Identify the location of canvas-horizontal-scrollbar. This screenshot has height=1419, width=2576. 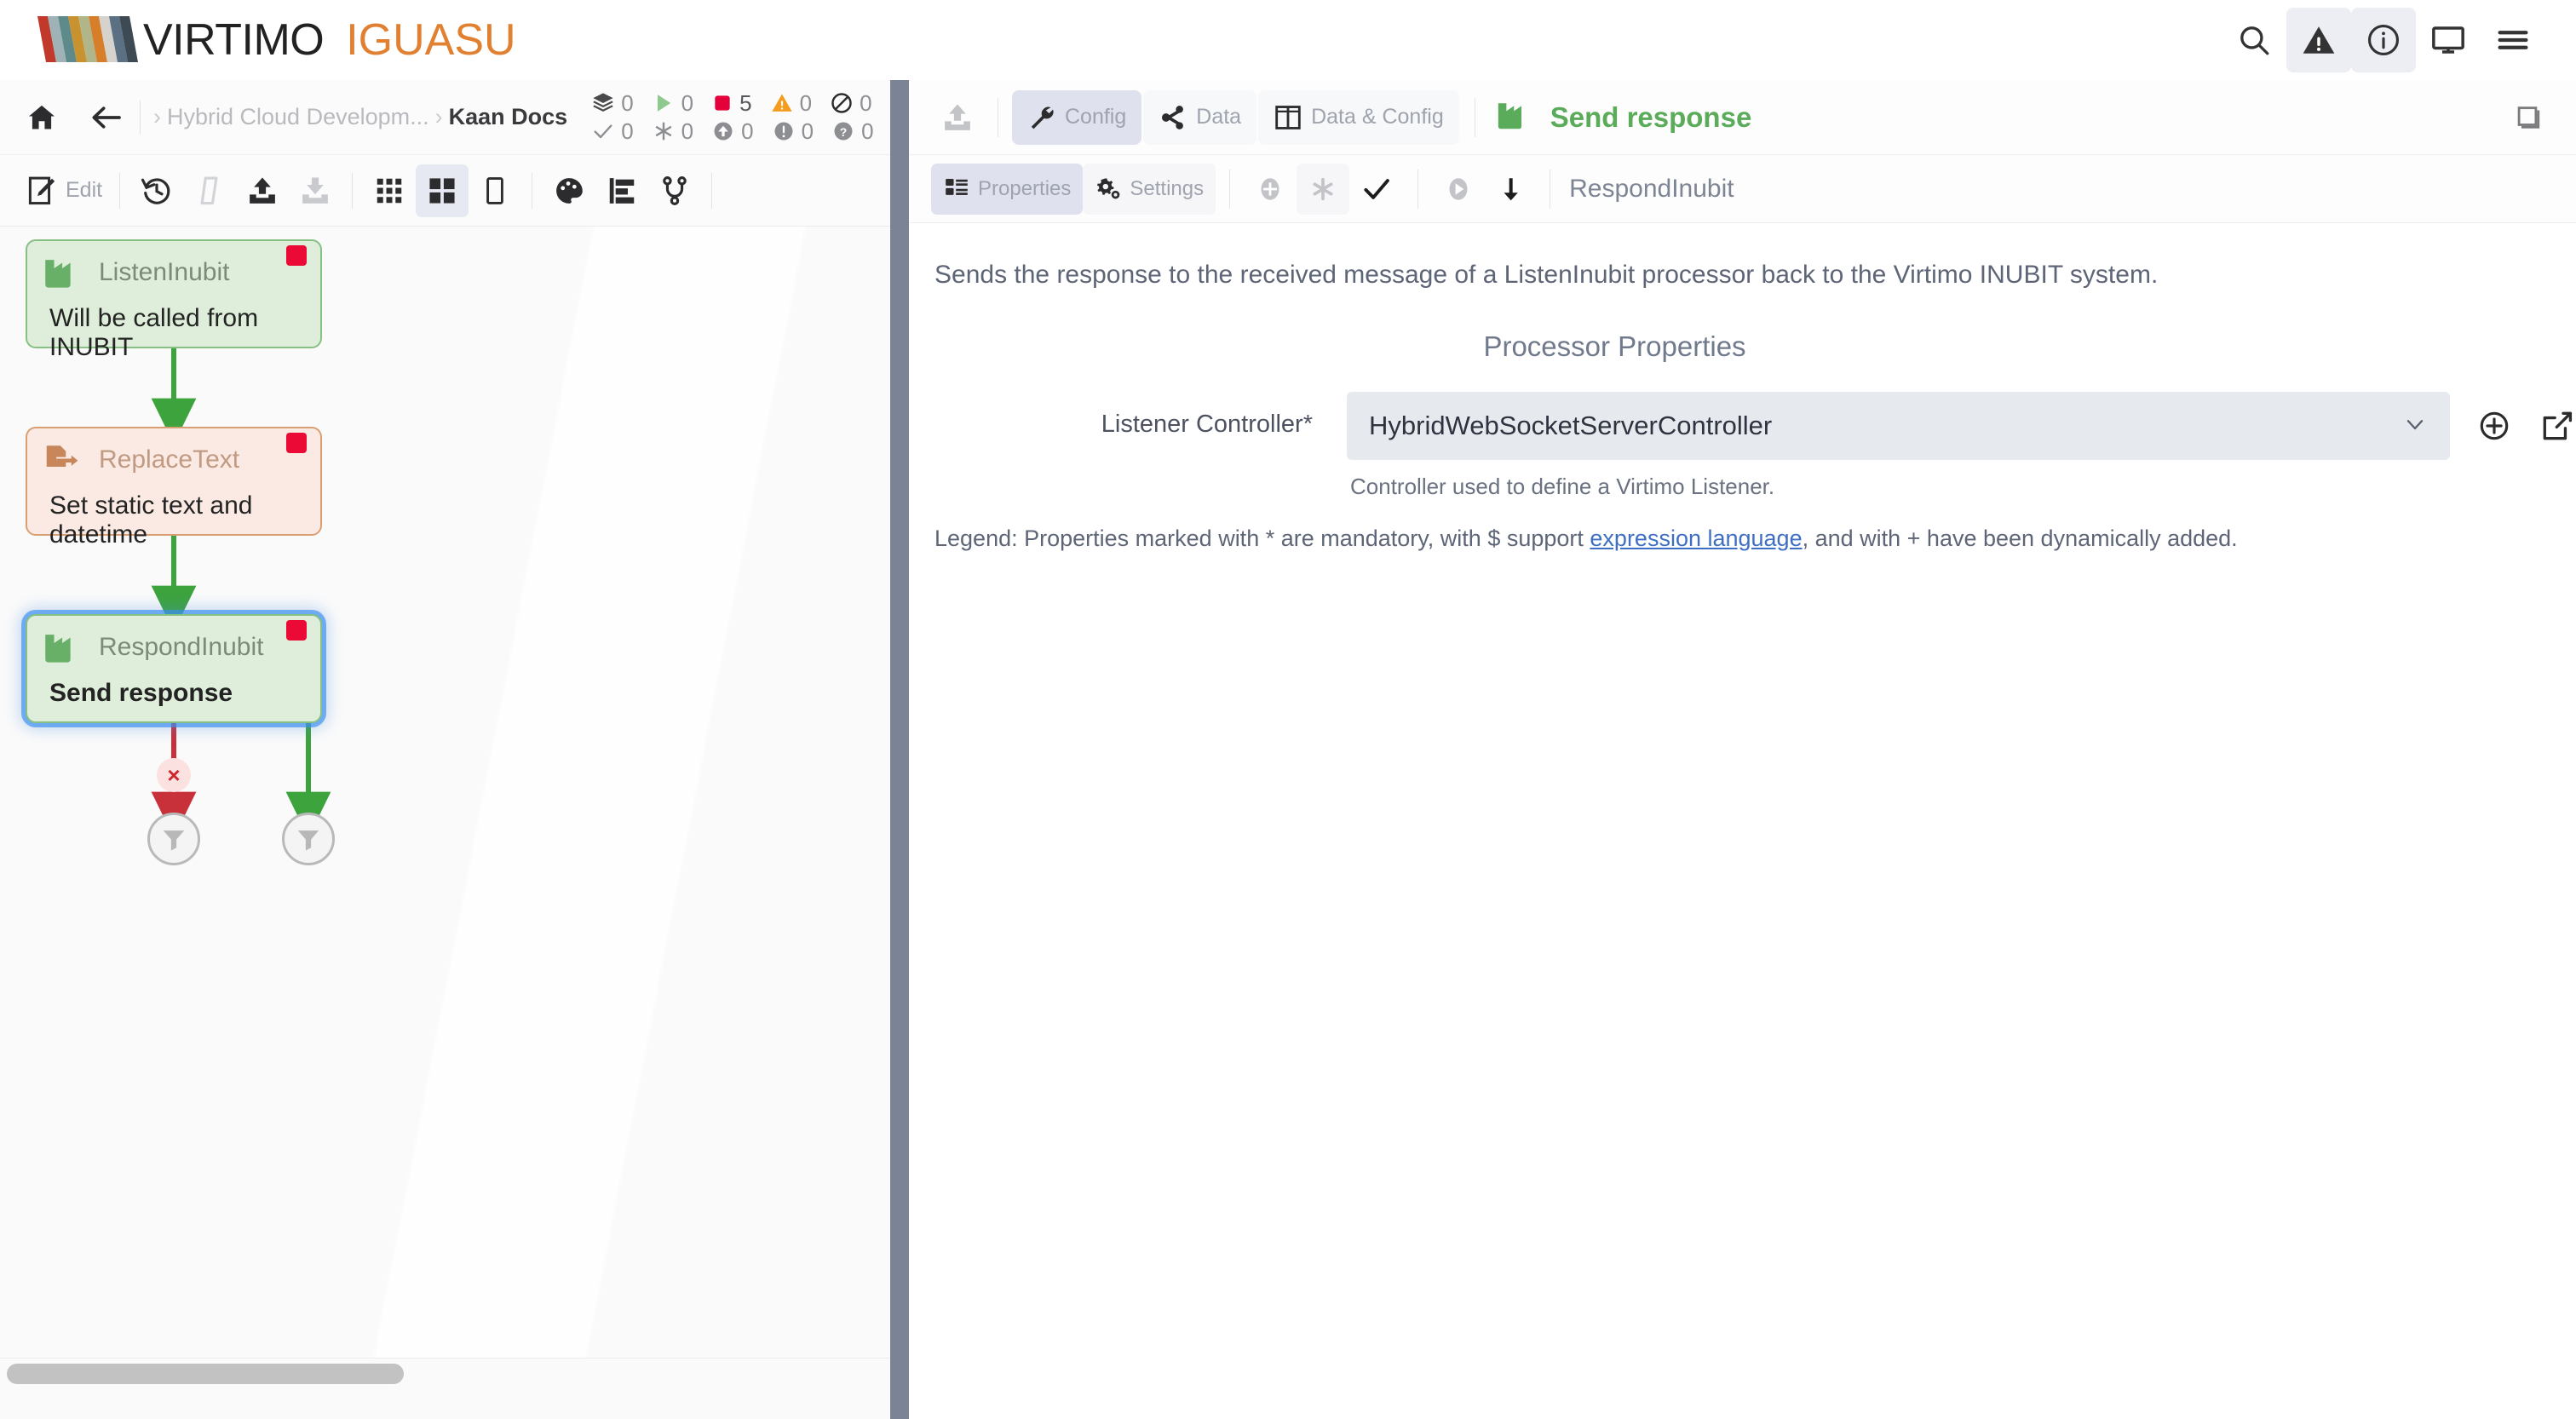
(445, 1373).